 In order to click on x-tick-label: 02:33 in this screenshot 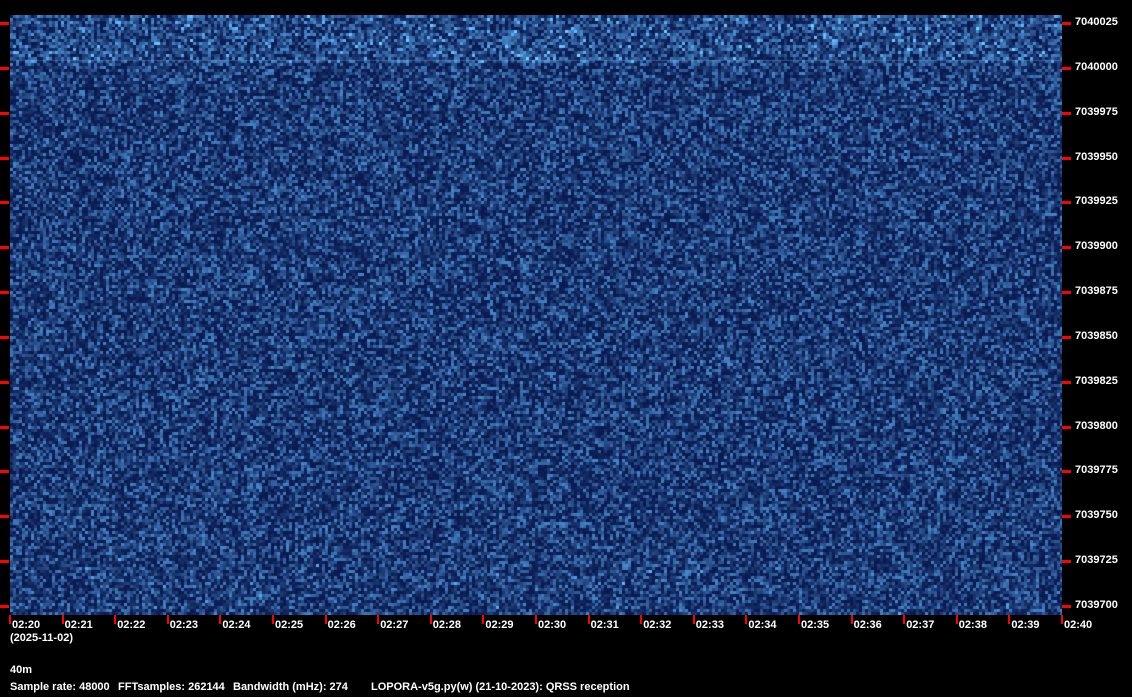, I will do `click(709, 625)`.